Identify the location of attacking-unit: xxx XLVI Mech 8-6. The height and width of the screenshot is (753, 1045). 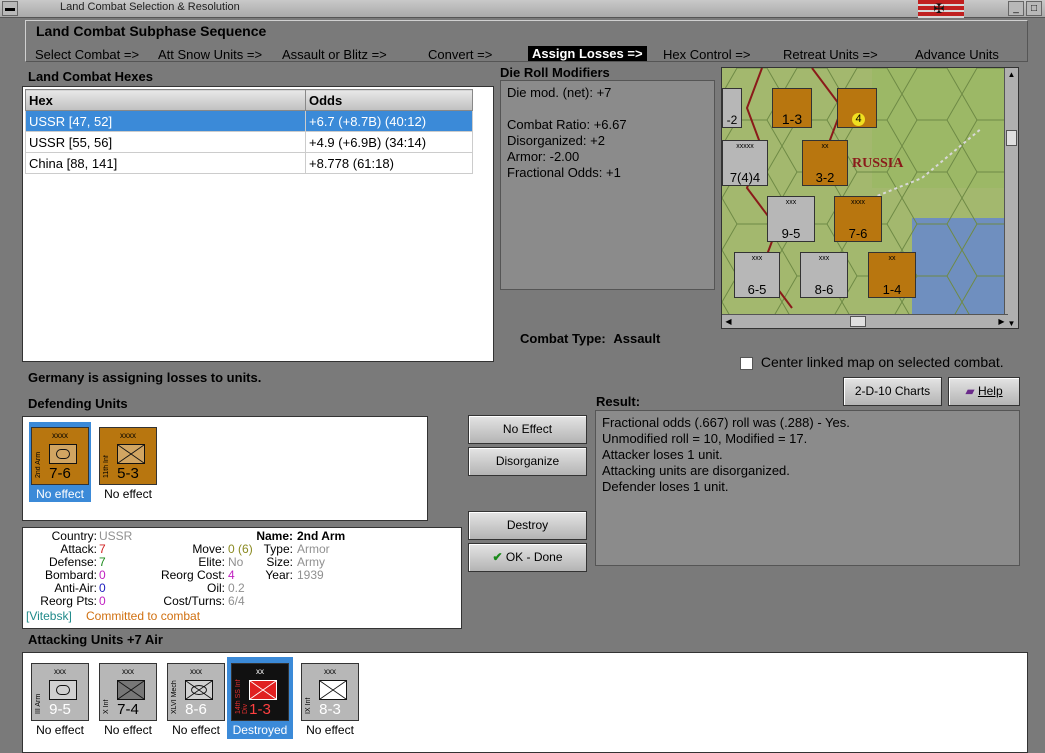
(196, 692).